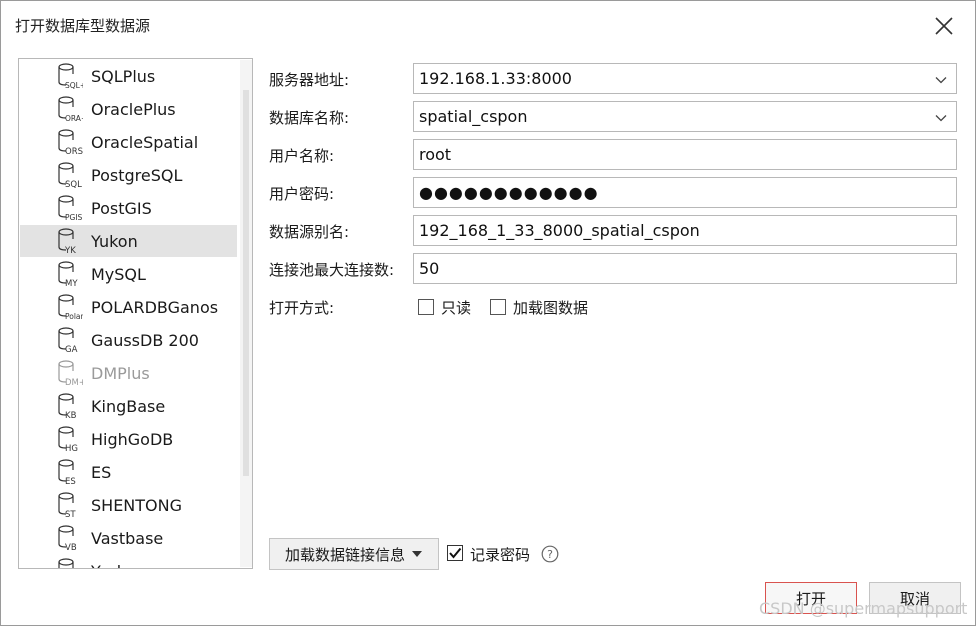 The width and height of the screenshot is (976, 626). What do you see at coordinates (70, 76) in the screenshot?
I see `database-icon: SQL+` at bounding box center [70, 76].